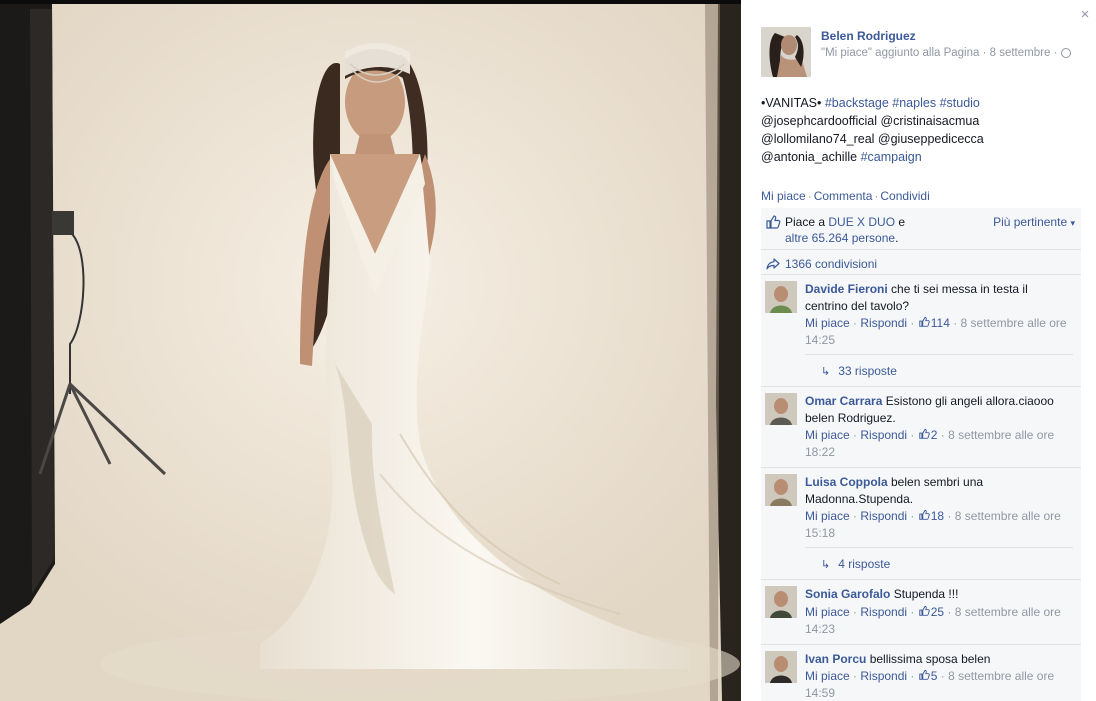 Image resolution: width=1096 pixels, height=701 pixels. I want to click on comment-like-count: 25, so click(937, 612).